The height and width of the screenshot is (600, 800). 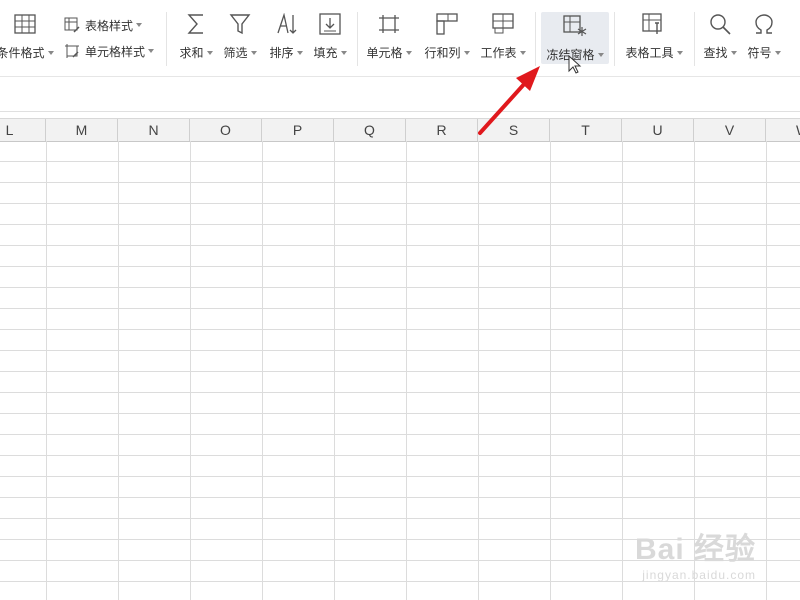 What do you see at coordinates (154, 130) in the screenshot?
I see `column-header-n: N` at bounding box center [154, 130].